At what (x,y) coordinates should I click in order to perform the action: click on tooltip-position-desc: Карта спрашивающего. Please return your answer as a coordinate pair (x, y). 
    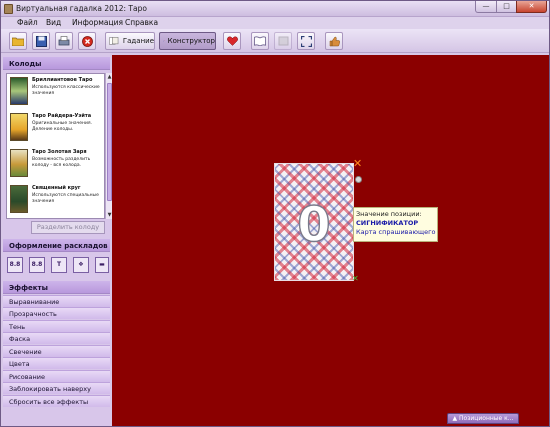
    Looking at the image, I should click on (396, 232).